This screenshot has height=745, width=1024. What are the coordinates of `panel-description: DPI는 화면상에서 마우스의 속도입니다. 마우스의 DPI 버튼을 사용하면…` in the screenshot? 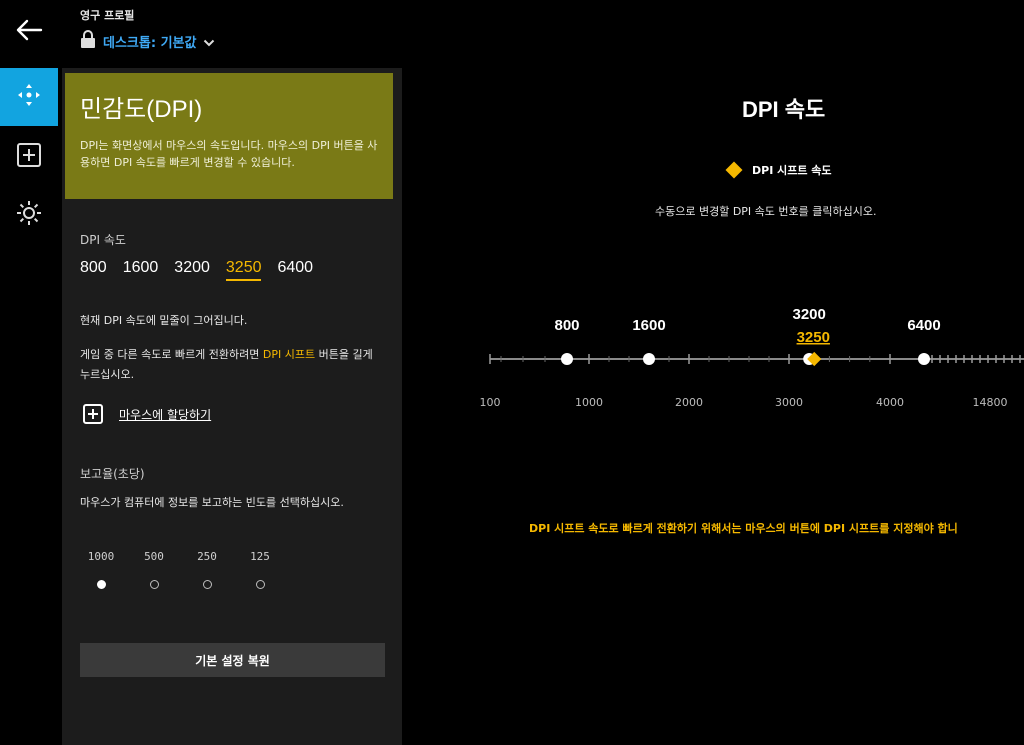 It's located at (229, 154).